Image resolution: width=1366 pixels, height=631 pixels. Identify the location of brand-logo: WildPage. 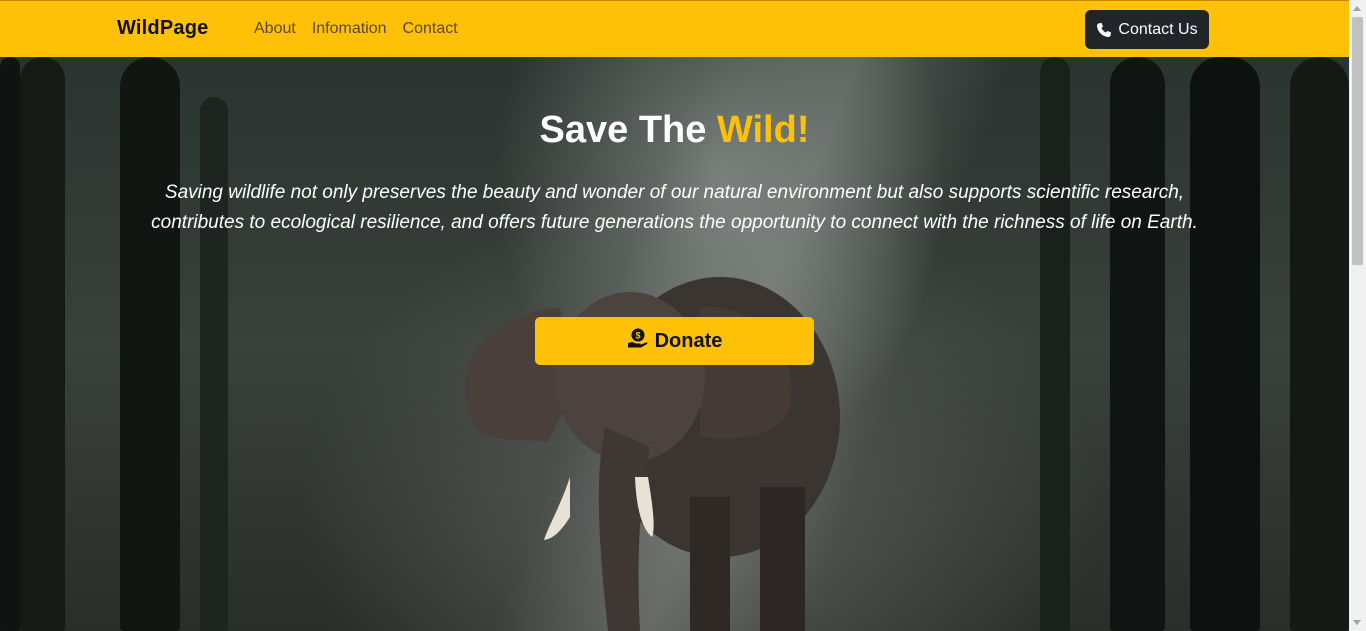
(162, 28).